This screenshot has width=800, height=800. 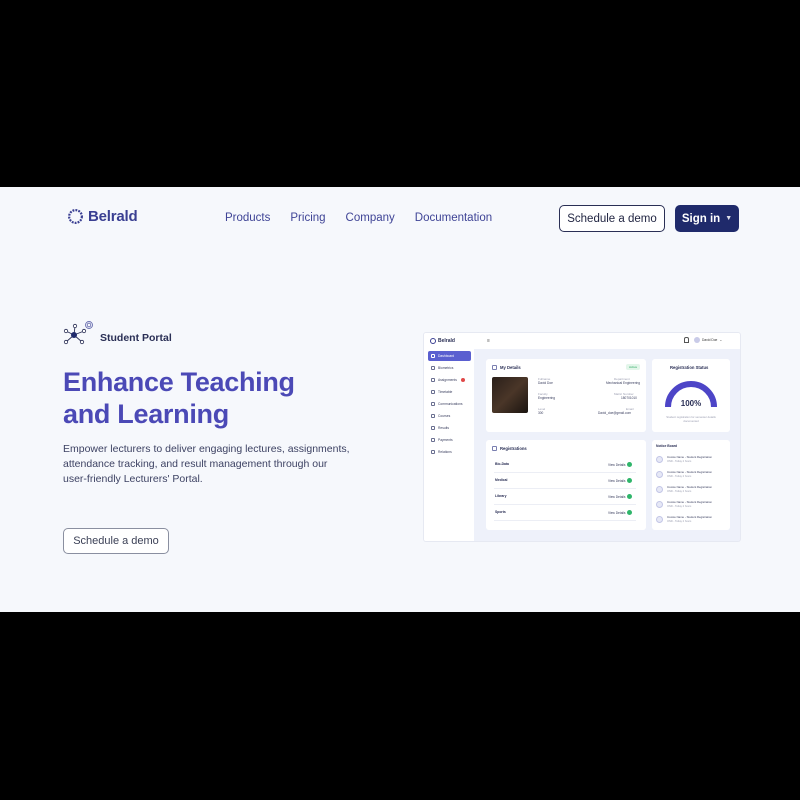 I want to click on profile-photo, so click(x=510, y=395).